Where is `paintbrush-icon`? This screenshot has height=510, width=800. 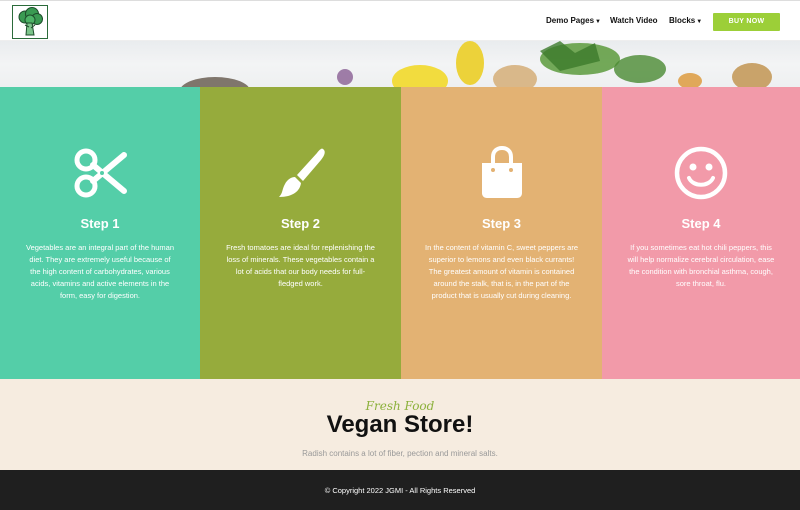
paintbrush-icon is located at coordinates (301, 172).